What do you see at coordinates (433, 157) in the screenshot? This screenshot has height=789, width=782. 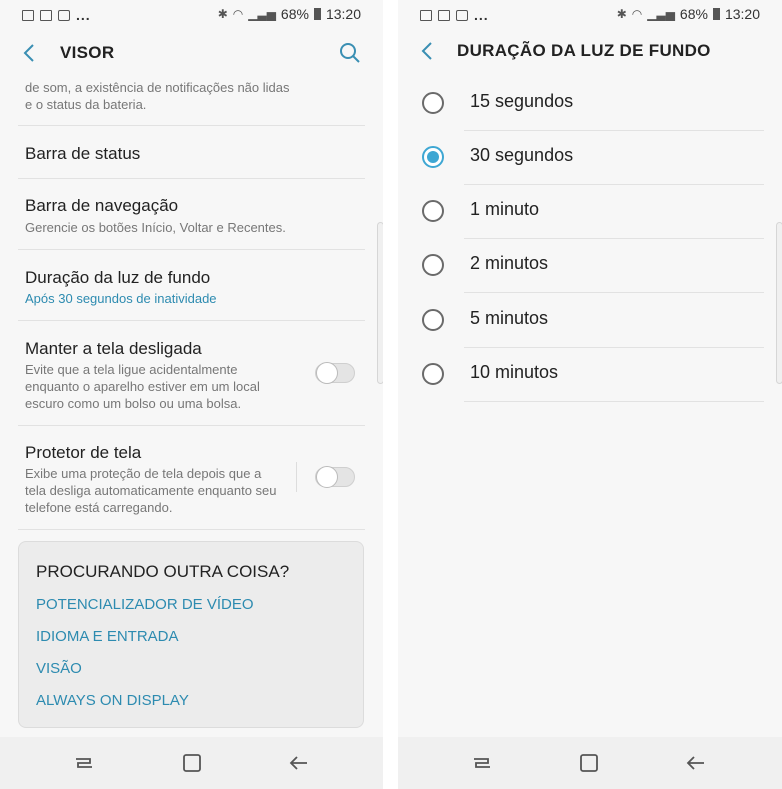 I see `radio-button-selected` at bounding box center [433, 157].